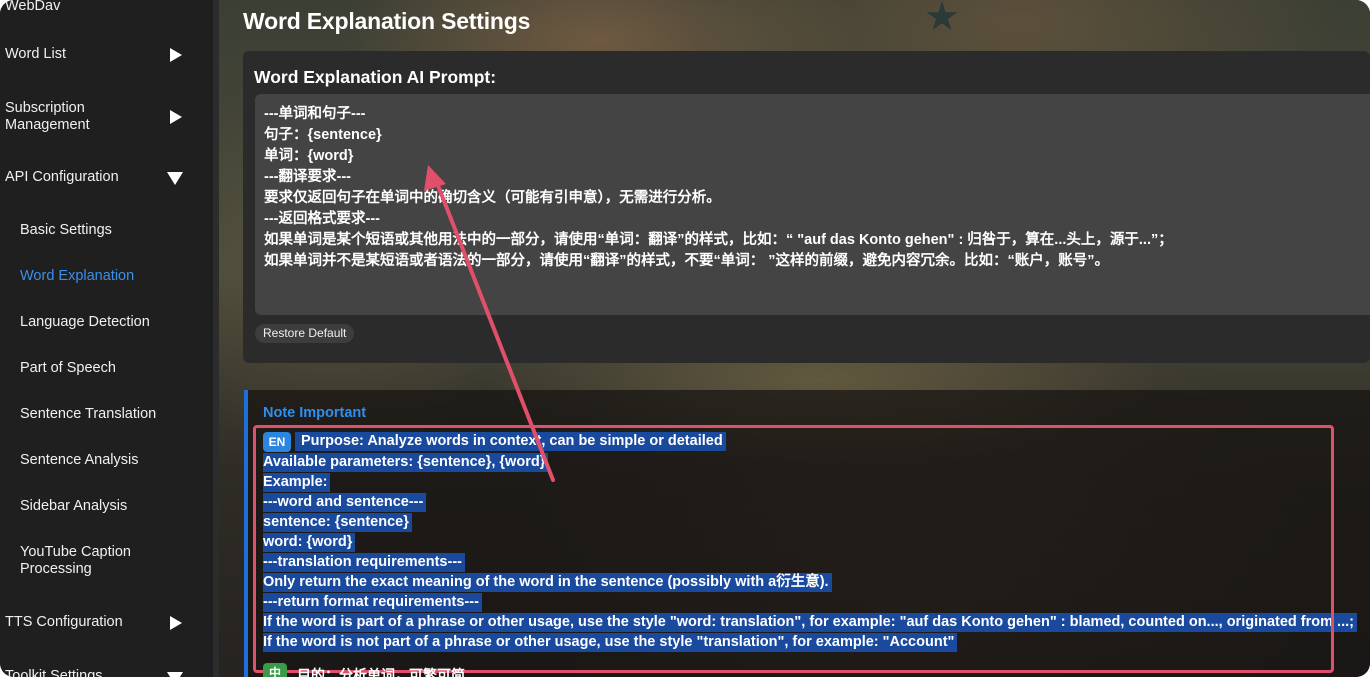 Image resolution: width=1370 pixels, height=677 pixels. I want to click on annotation-arrow-head, so click(435, 178).